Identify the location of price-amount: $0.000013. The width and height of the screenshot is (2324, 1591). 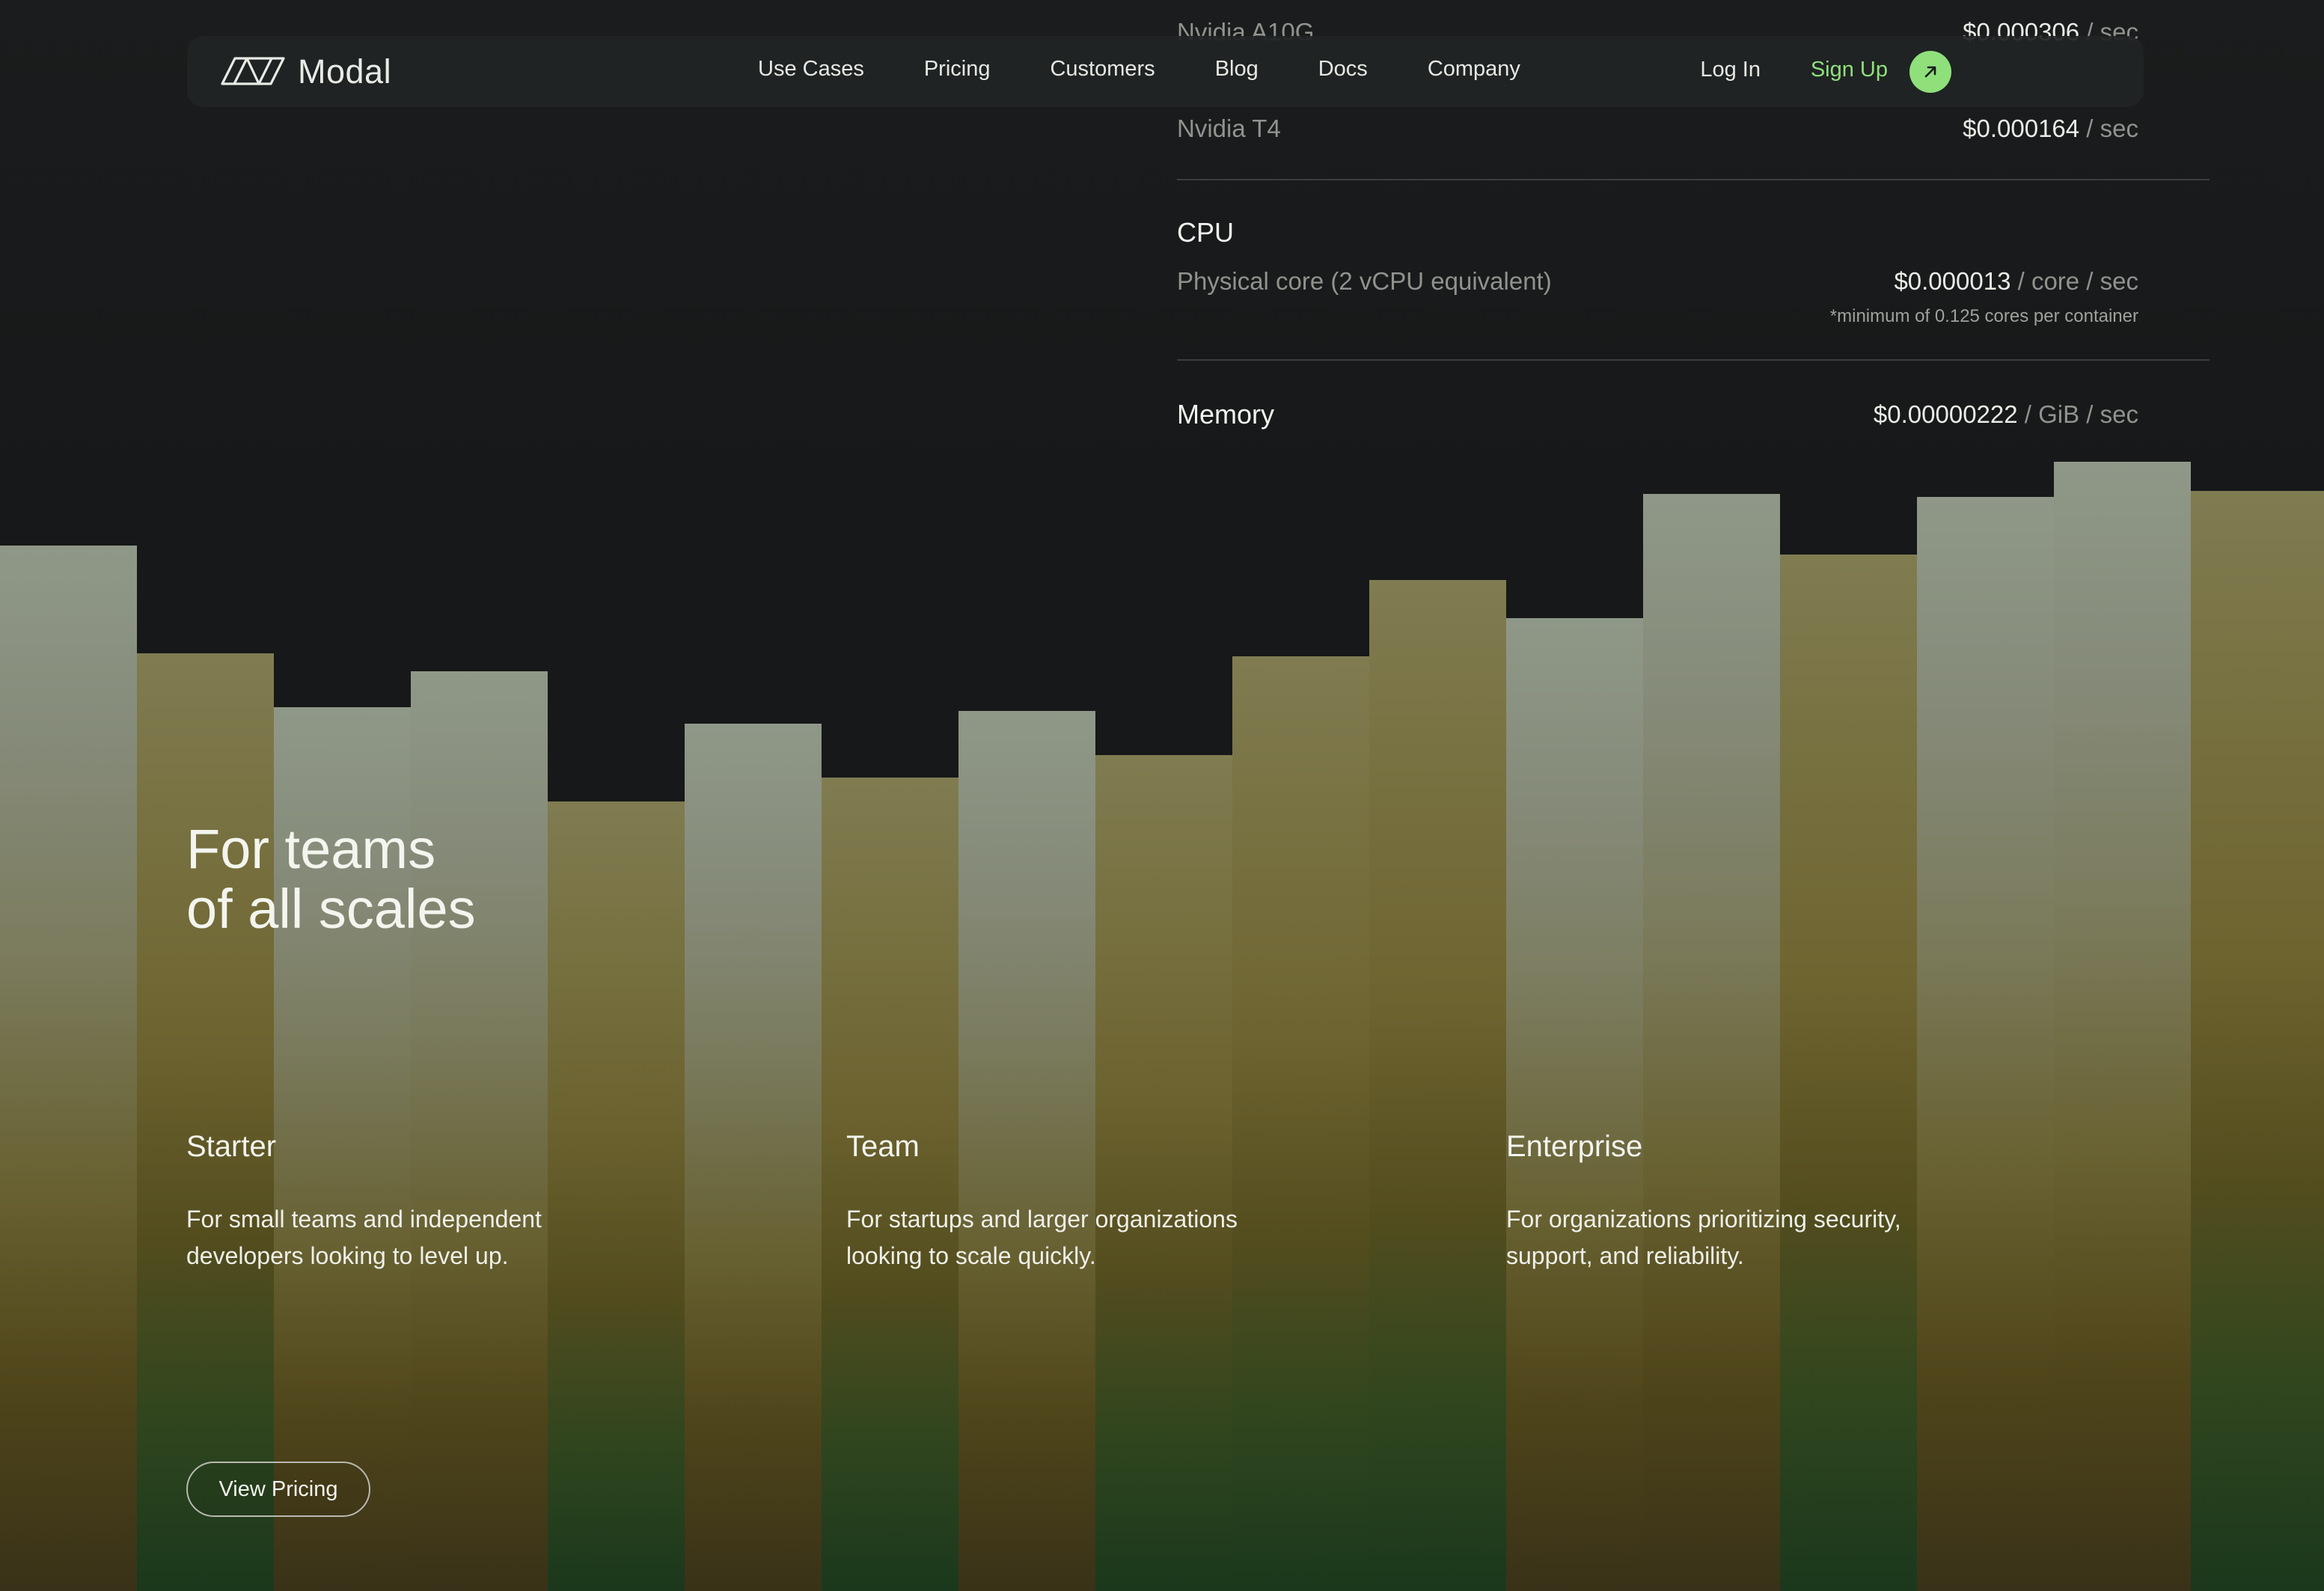
(1952, 281).